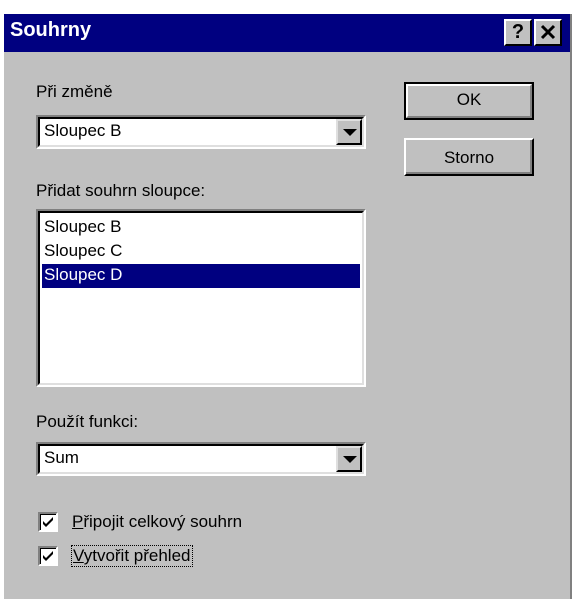  I want to click on on-change-value: Sloupec B, so click(83, 130).